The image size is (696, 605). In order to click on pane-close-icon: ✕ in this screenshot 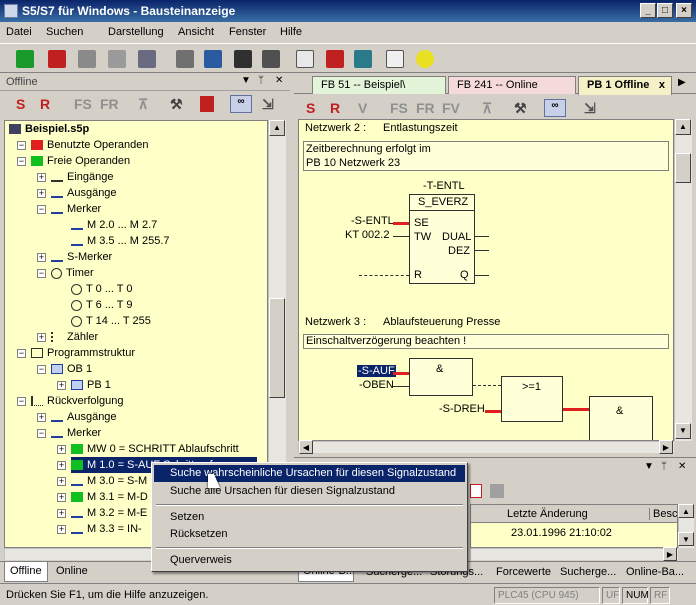, I will do `click(279, 80)`.